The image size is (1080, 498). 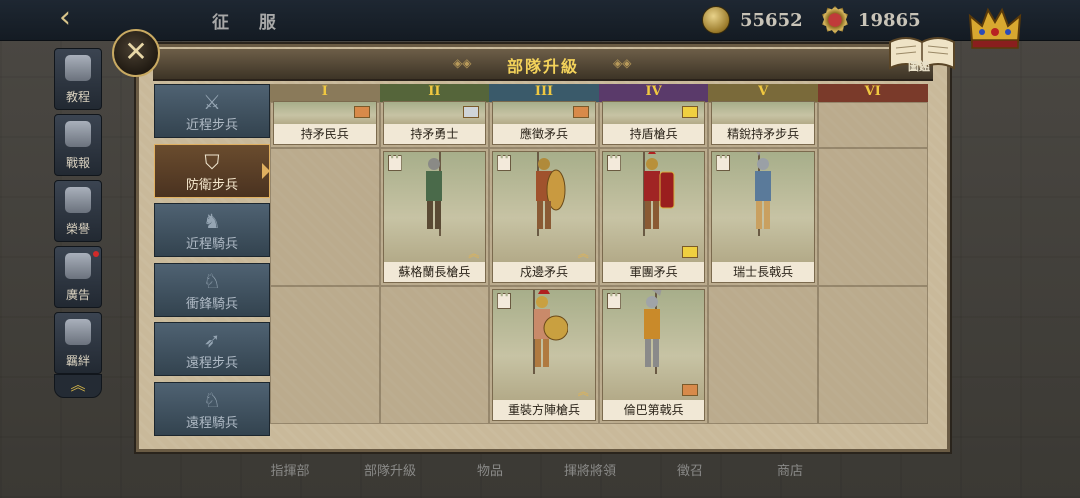 What do you see at coordinates (78, 134) in the screenshot?
I see `scroll-icon` at bounding box center [78, 134].